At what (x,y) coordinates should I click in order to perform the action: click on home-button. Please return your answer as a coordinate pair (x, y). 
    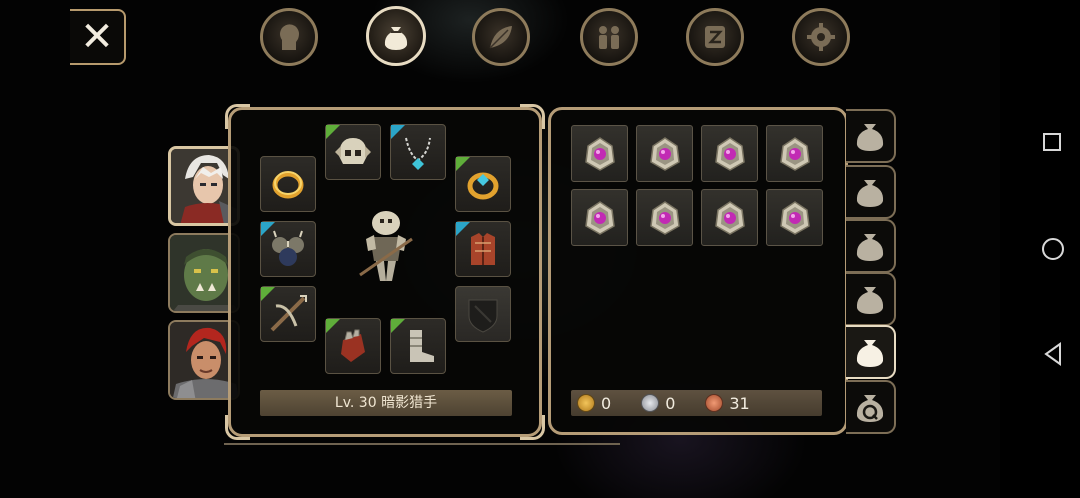
    Looking at the image, I should click on (1053, 249).